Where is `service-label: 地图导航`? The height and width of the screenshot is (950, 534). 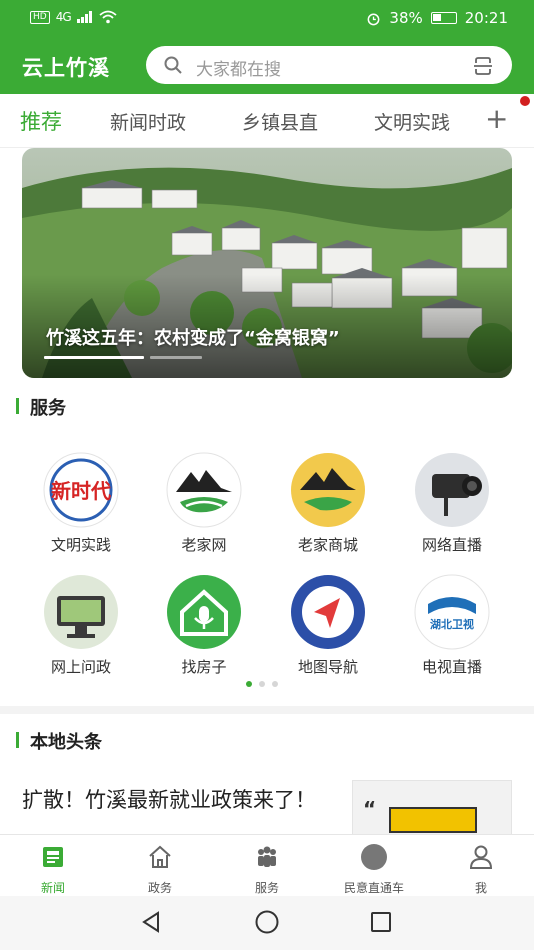 service-label: 地图导航 is located at coordinates (327, 667).